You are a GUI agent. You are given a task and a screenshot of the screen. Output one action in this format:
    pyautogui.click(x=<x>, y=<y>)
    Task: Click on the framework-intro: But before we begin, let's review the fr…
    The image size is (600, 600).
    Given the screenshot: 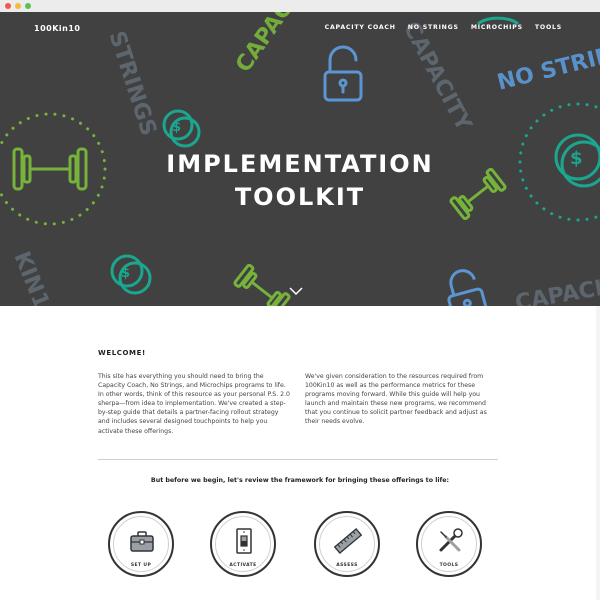 What is the action you would take?
    pyautogui.click(x=300, y=480)
    